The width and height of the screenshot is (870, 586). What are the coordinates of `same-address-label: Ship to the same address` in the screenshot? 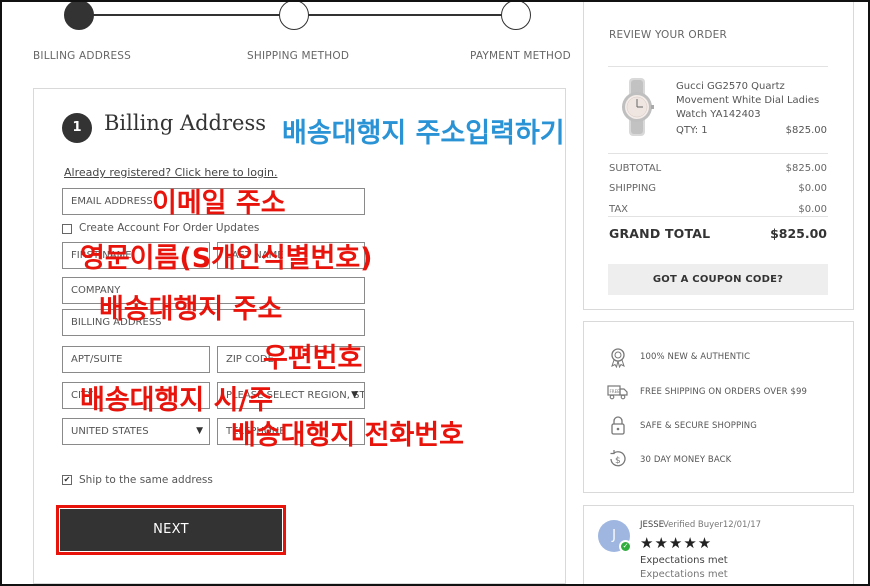 It's located at (146, 480).